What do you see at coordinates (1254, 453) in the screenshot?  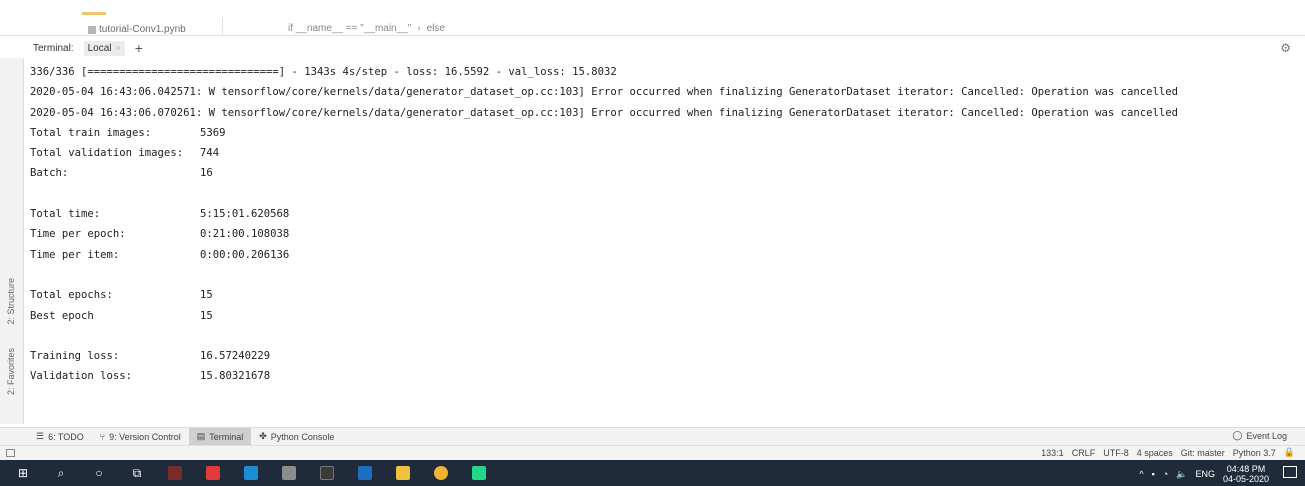 I see `python-interpreter: Python 3.7` at bounding box center [1254, 453].